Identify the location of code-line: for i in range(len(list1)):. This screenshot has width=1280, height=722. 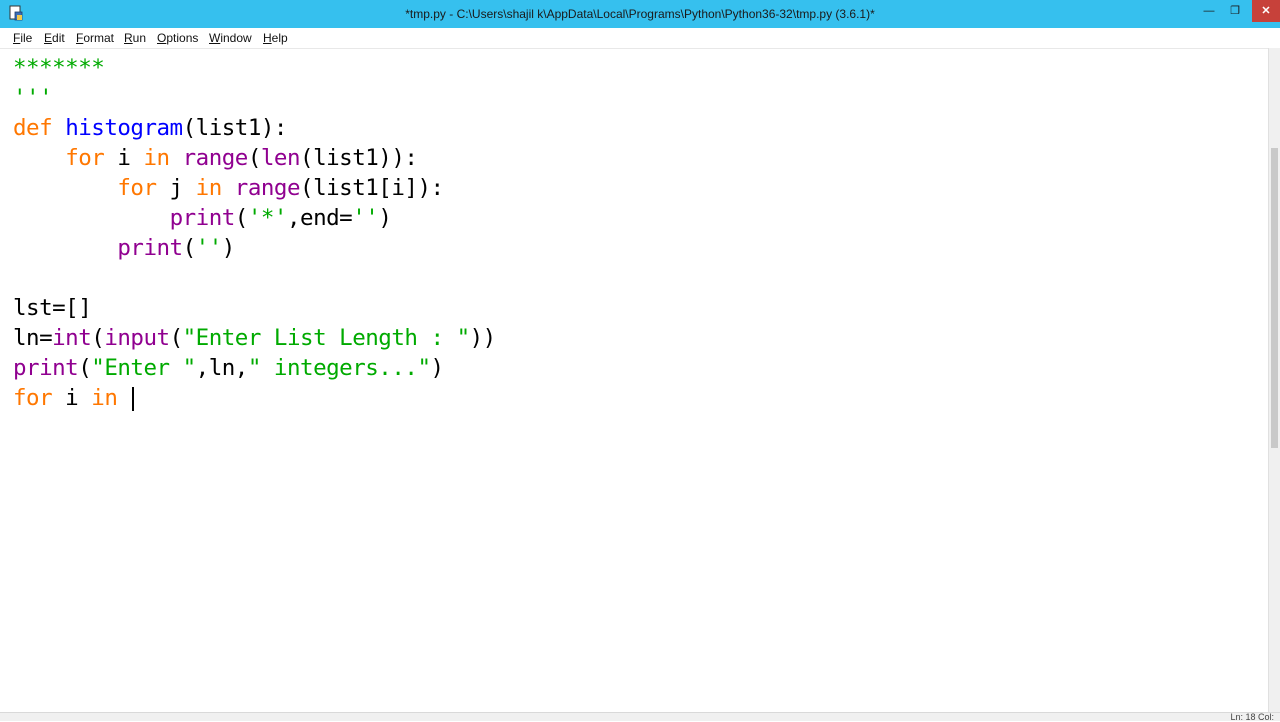
(215, 158).